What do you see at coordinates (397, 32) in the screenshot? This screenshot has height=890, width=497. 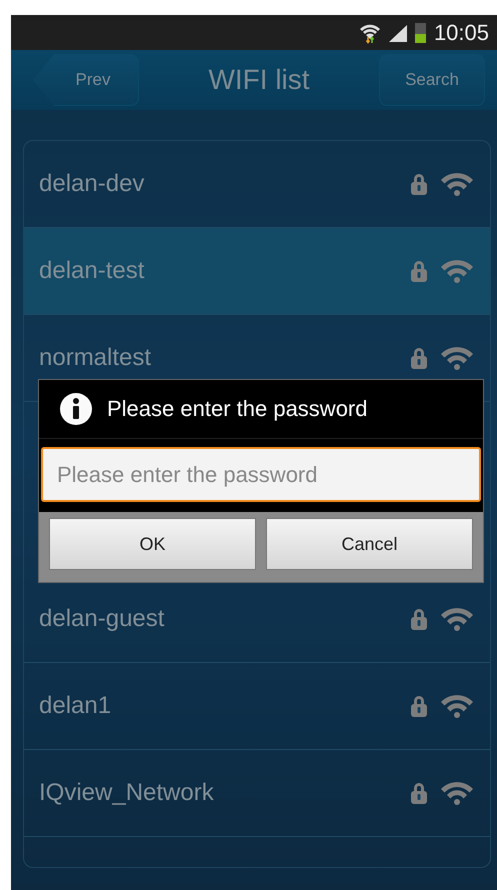 I see `signal-icon` at bounding box center [397, 32].